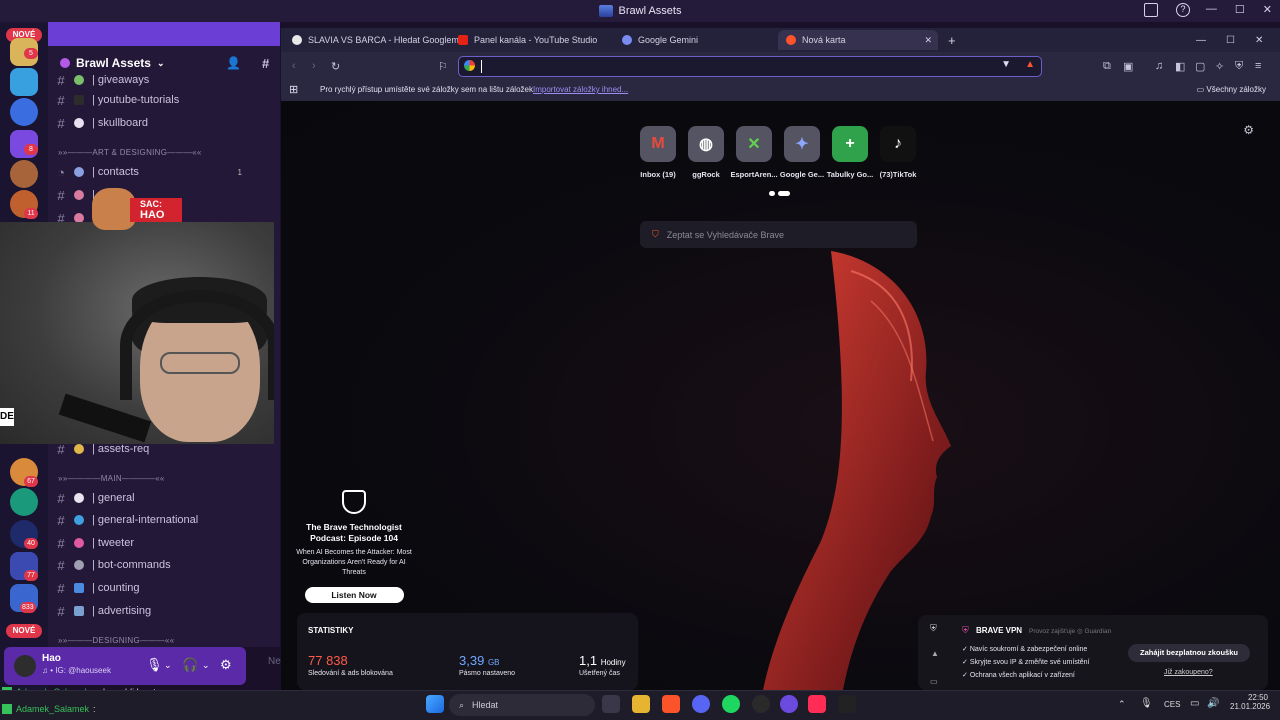  Describe the element at coordinates (25, 666) in the screenshot. I see `avatar` at that location.